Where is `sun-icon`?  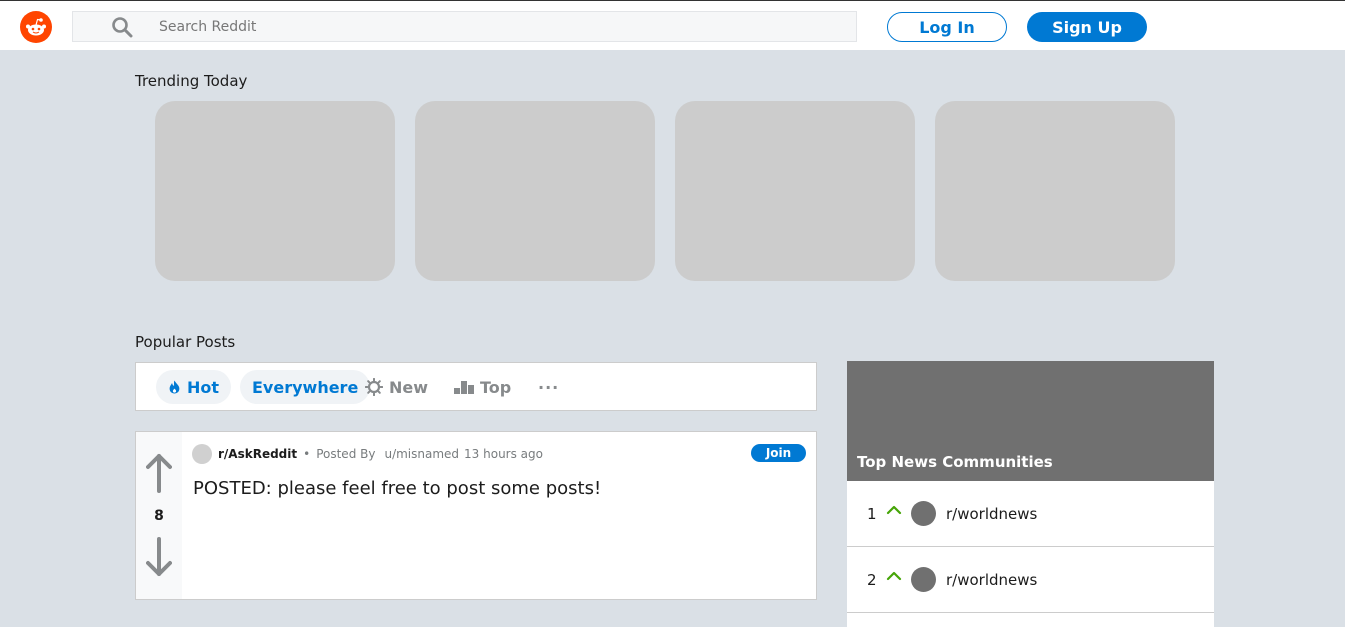 sun-icon is located at coordinates (374, 387).